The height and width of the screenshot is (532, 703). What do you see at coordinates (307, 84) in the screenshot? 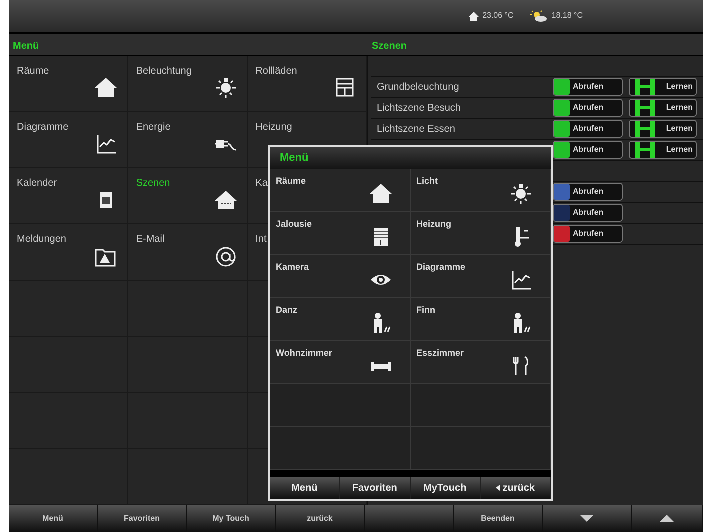
I see `menu-tile: Rollläden` at bounding box center [307, 84].